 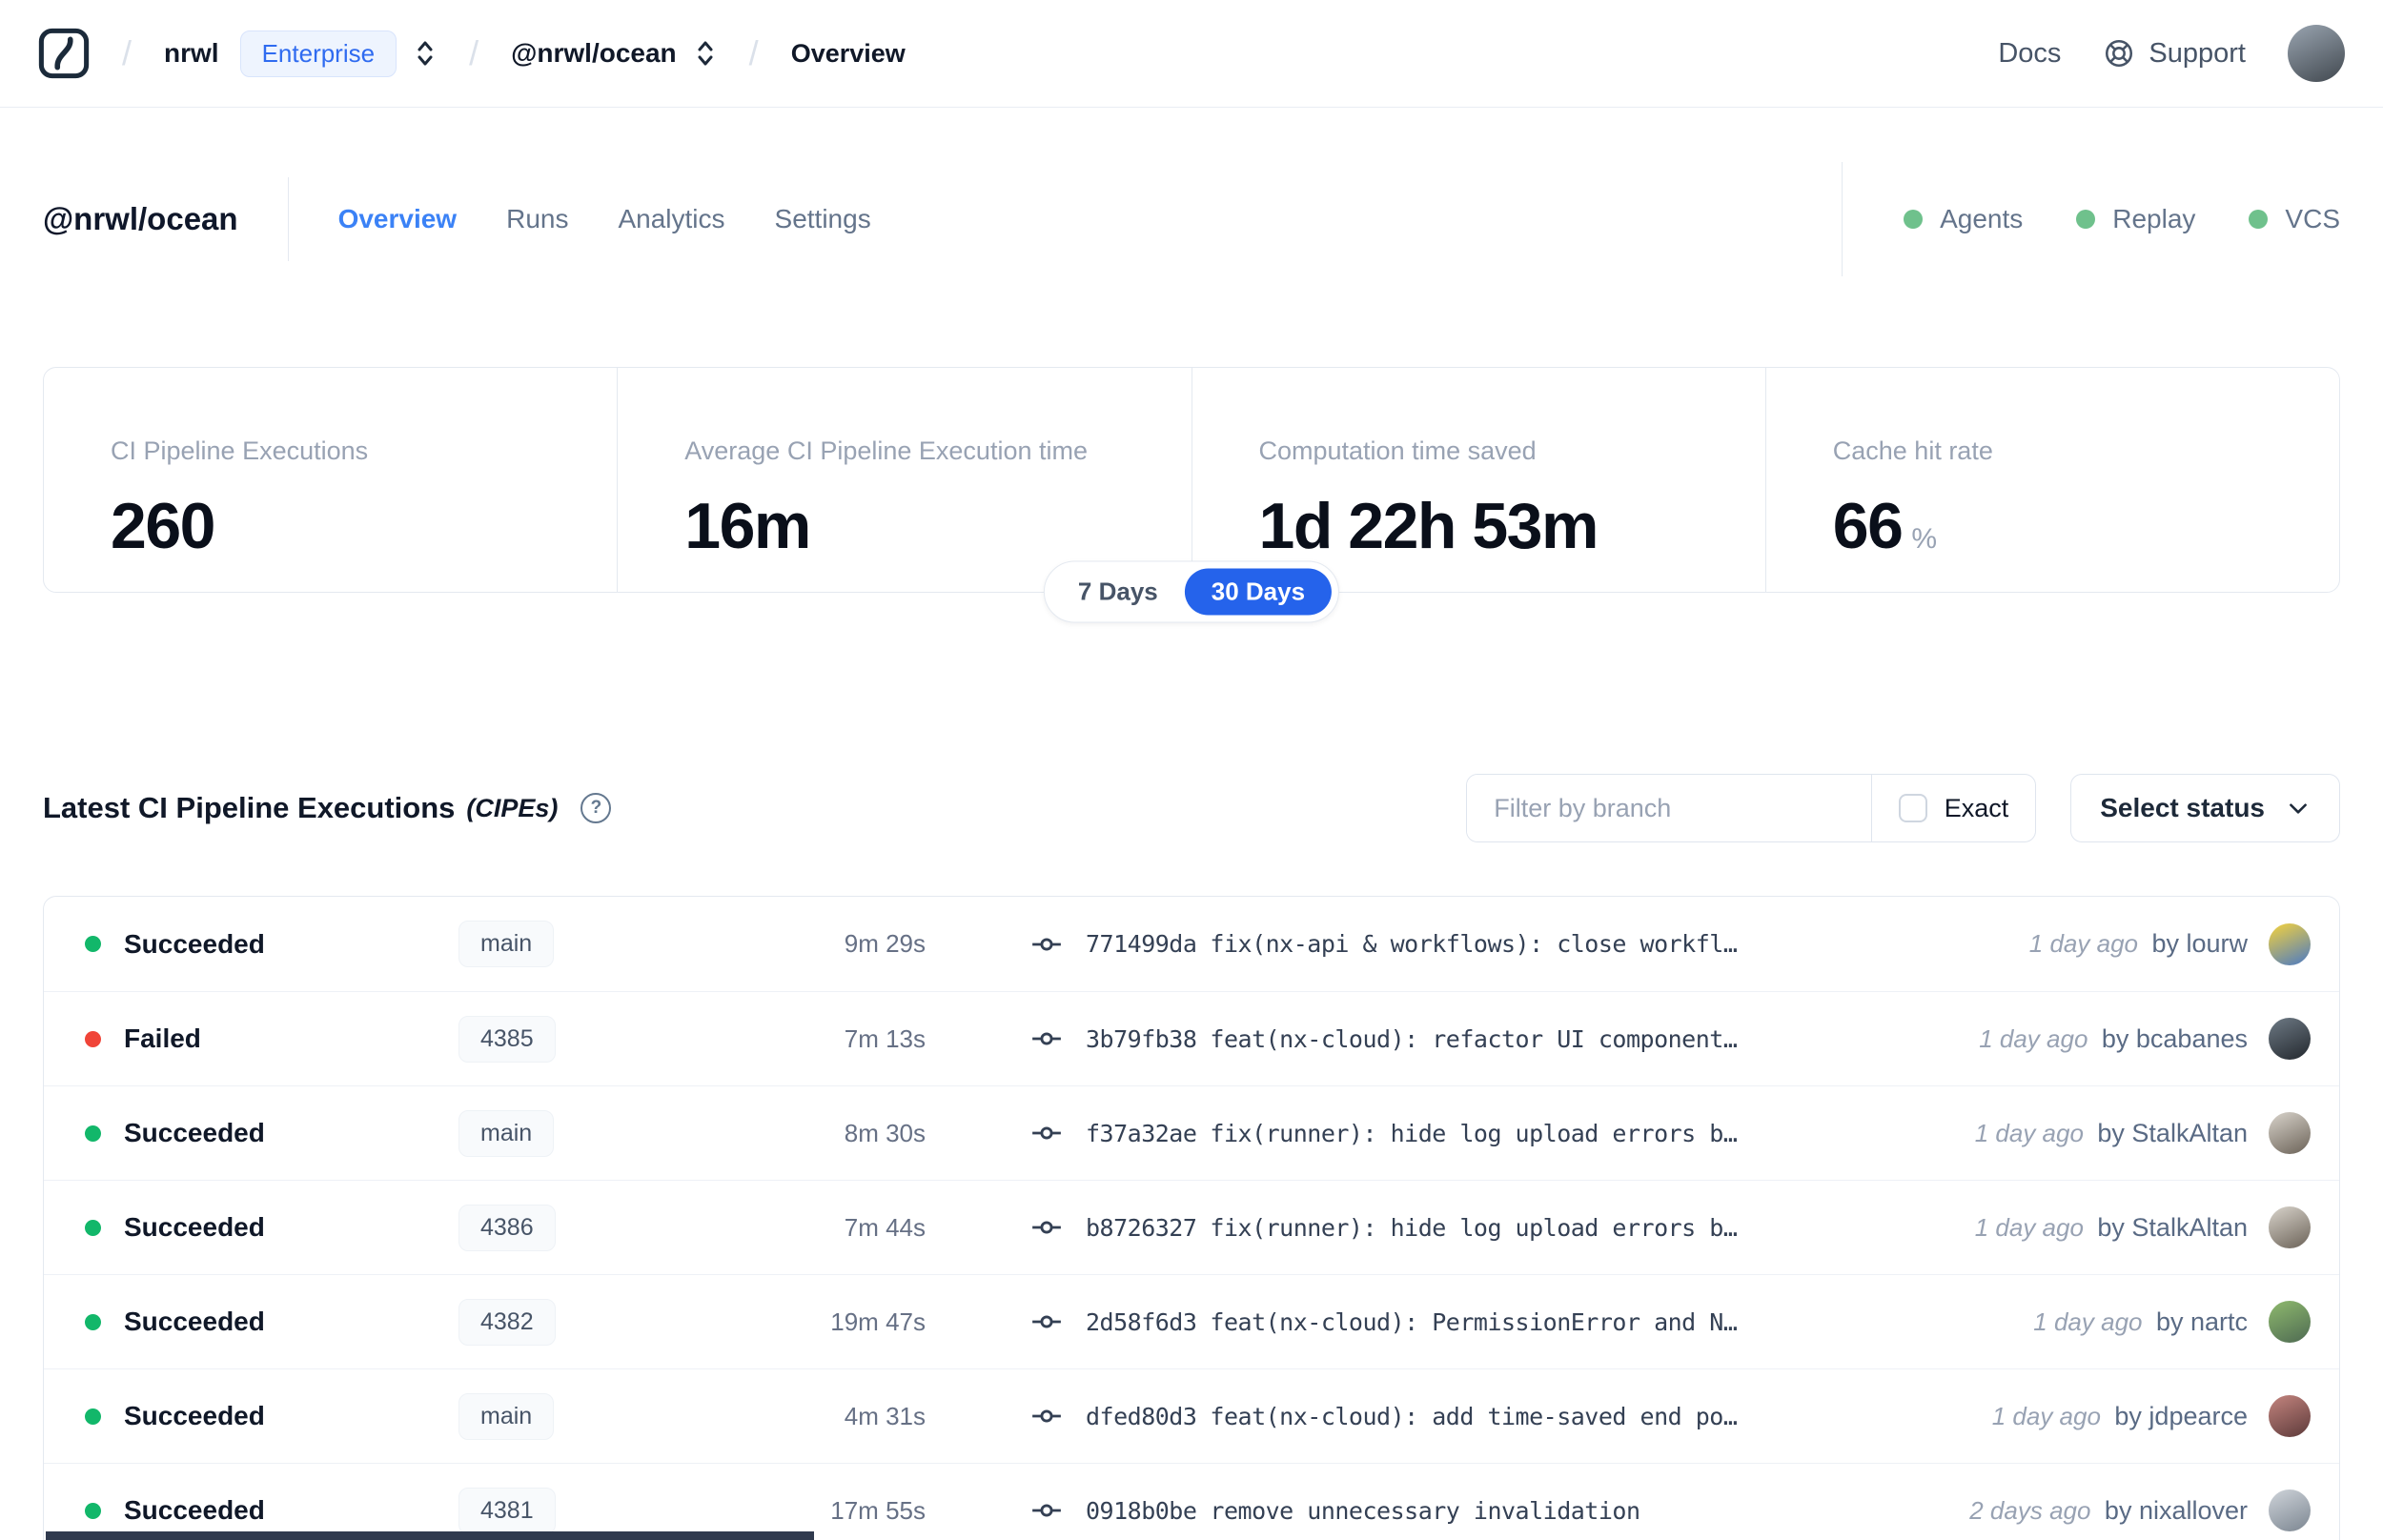 I want to click on exact-checkbox, so click(x=1913, y=808).